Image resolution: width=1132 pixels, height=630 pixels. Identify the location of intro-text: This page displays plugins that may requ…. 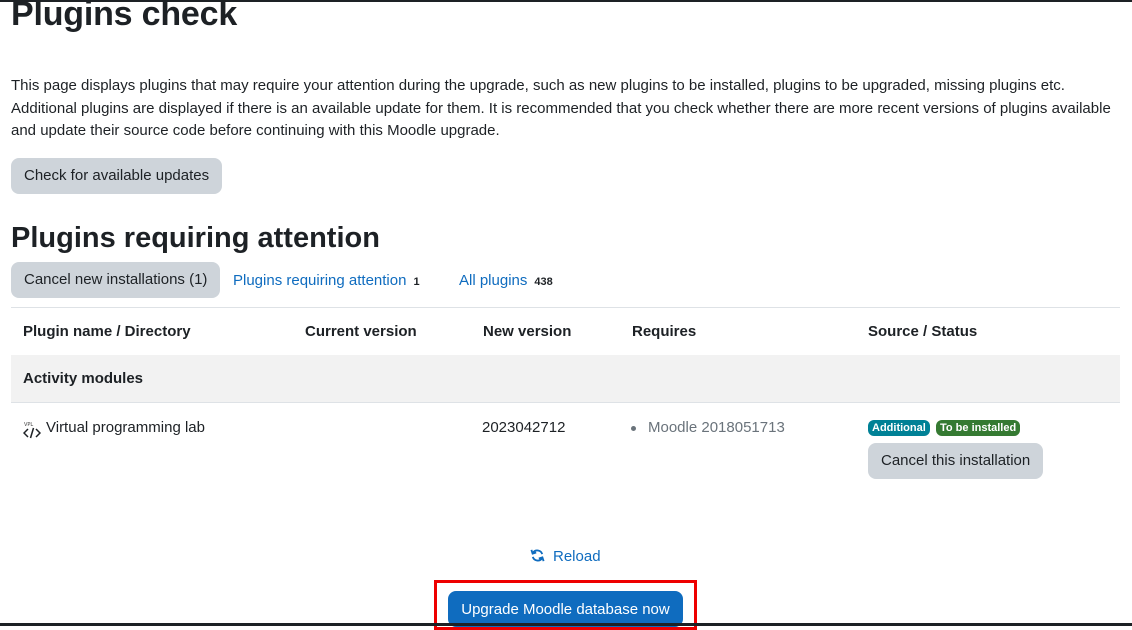
(561, 108).